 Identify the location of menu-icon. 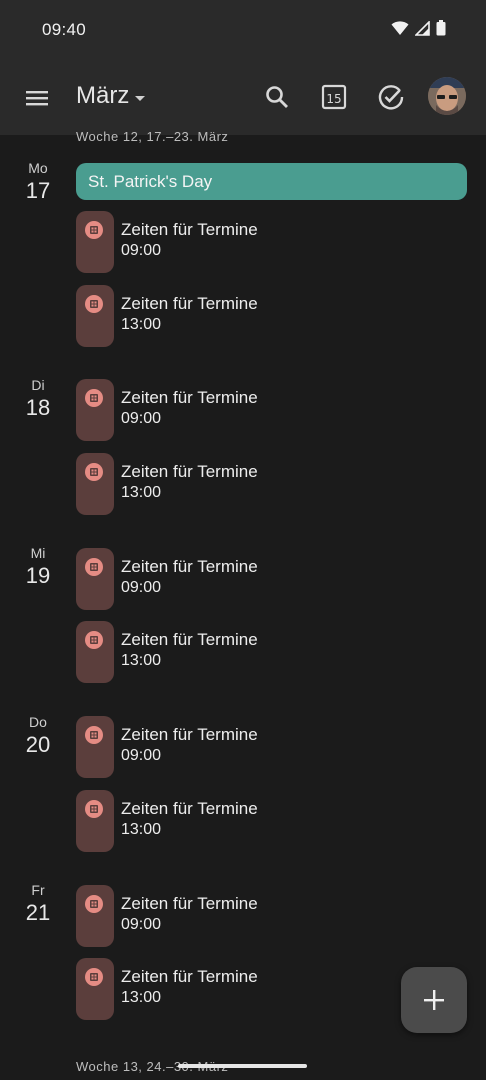
(37, 98).